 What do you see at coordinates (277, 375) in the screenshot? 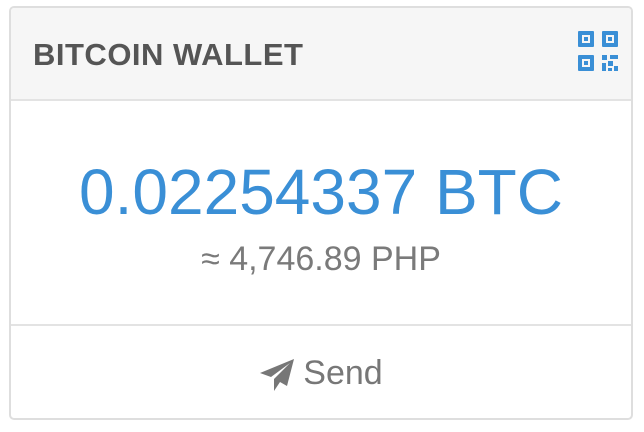
I see `paper-plane-icon` at bounding box center [277, 375].